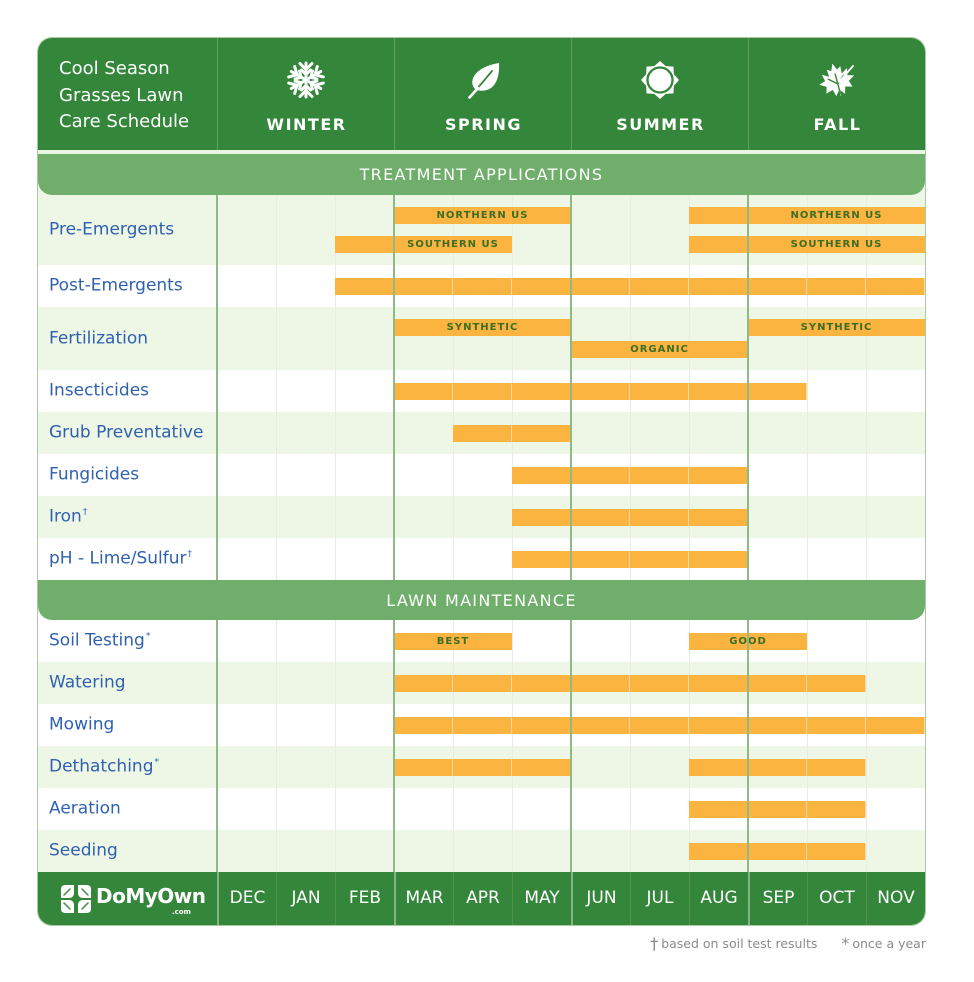 This screenshot has width=974, height=982. I want to click on section-title-bar: LAWN MAINTENANCE, so click(481, 600).